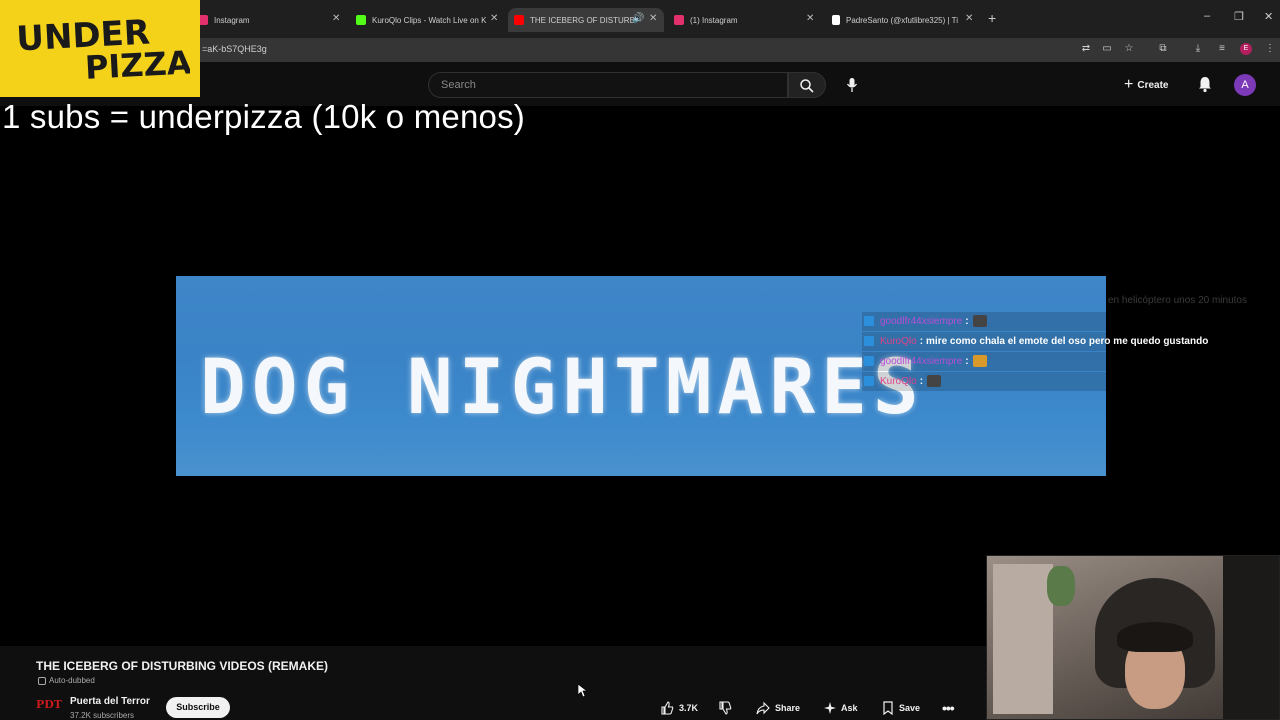 This screenshot has height=720, width=1280. What do you see at coordinates (979, 361) in the screenshot?
I see `emote-icon` at bounding box center [979, 361].